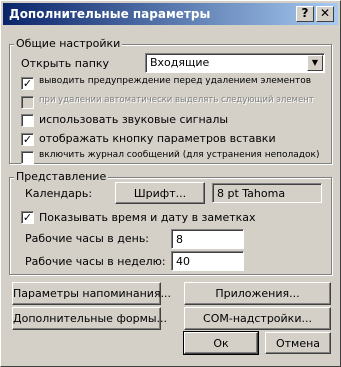  Describe the element at coordinates (147, 217) in the screenshot. I see `show-time-label: Показывать время и дату в заметках` at that location.